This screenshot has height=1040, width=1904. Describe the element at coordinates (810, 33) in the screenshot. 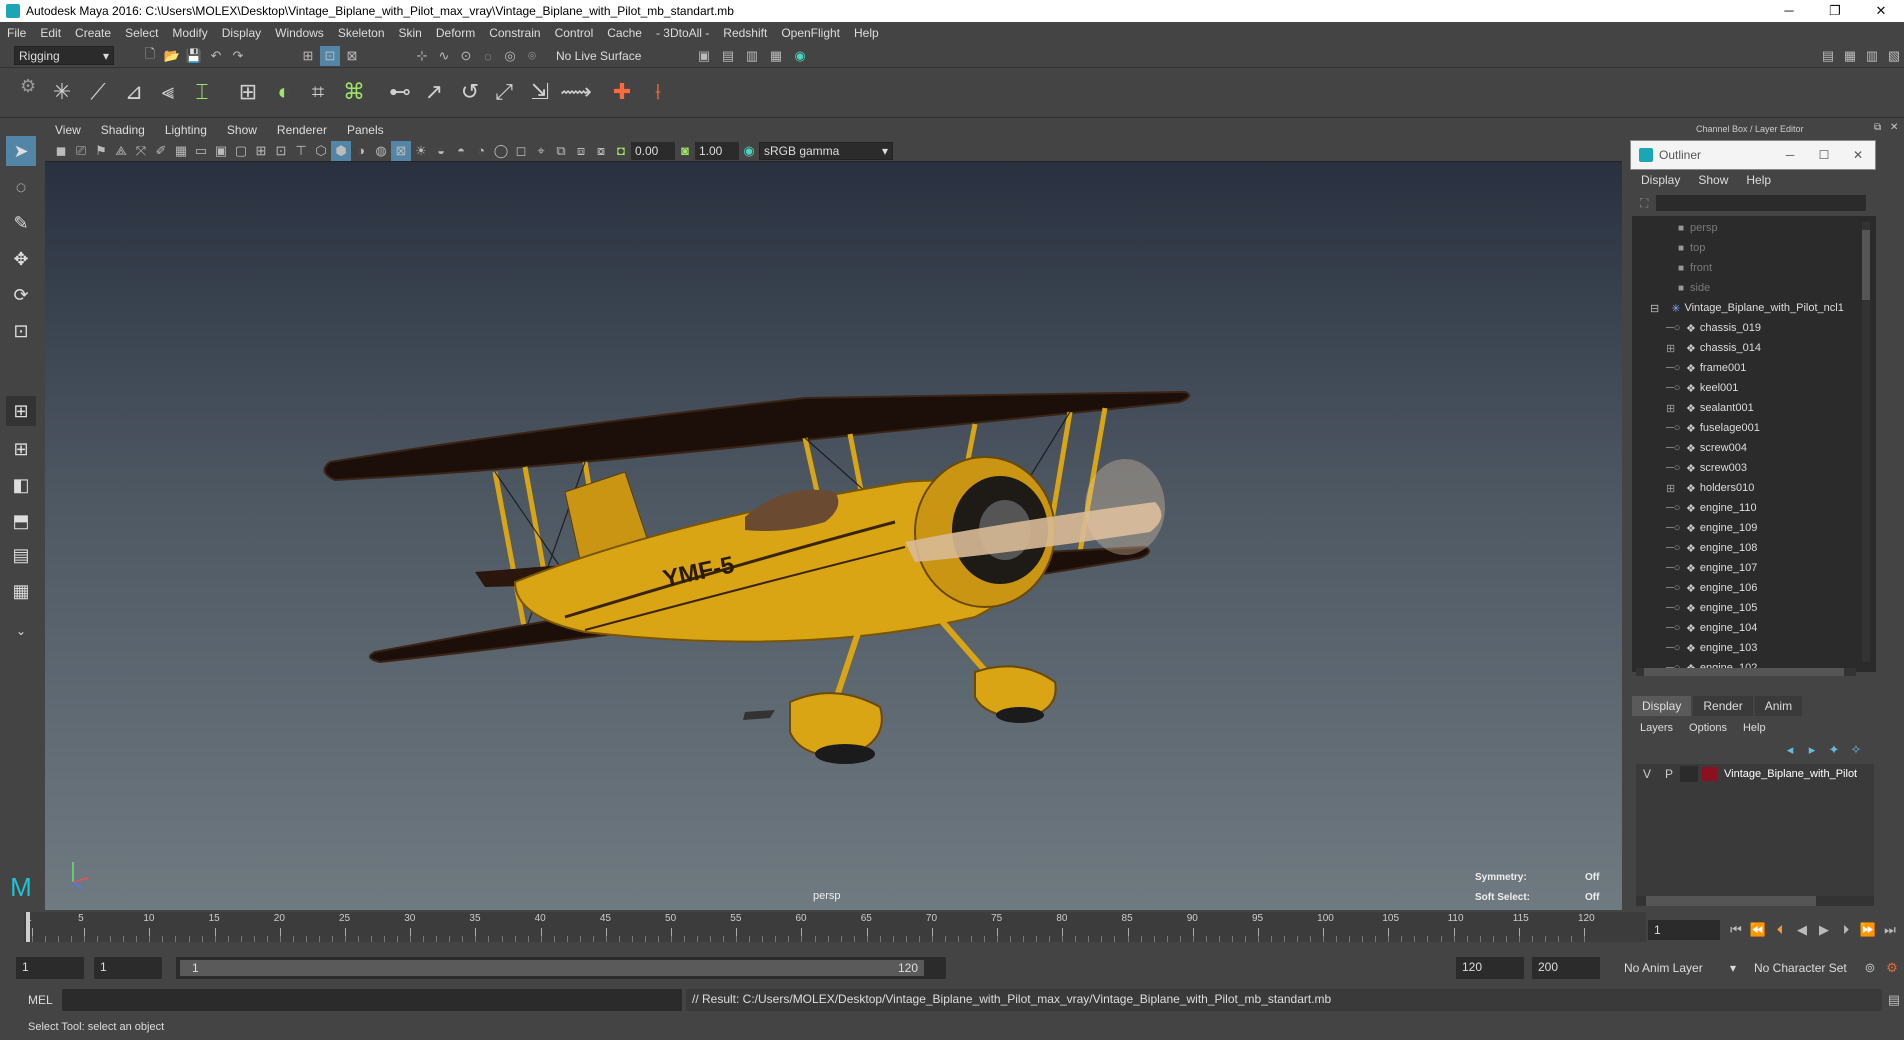

I see `menu-openflight: OpenFlight` at that location.